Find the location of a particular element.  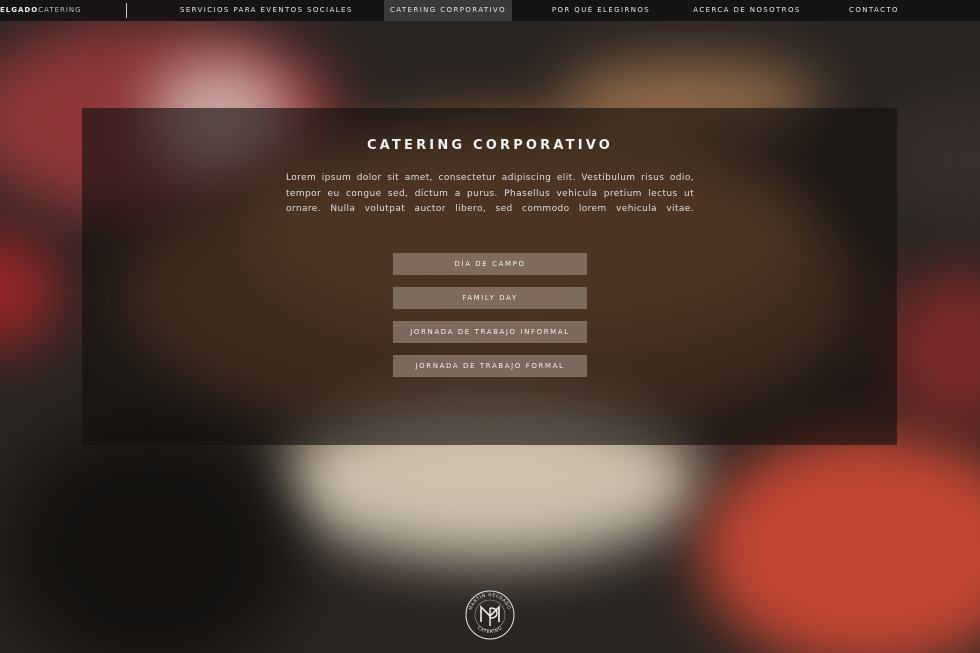

brand-logo-link: ELGADOCATERING is located at coordinates (41, 10).